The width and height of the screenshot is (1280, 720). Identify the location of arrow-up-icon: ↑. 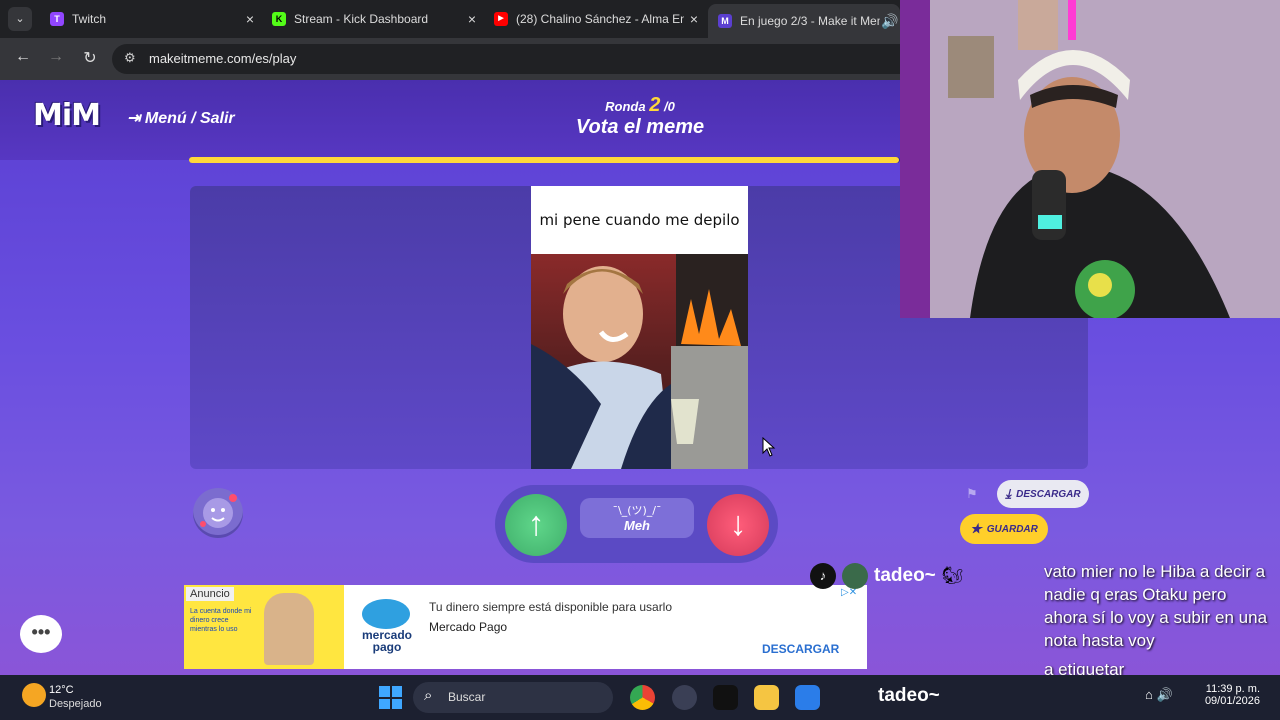
(536, 524).